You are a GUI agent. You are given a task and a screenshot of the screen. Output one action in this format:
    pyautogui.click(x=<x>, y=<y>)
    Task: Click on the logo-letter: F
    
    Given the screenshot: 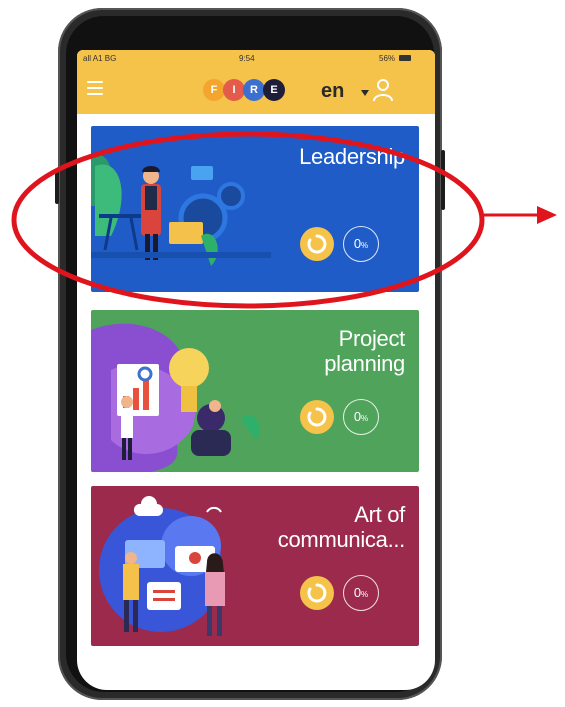 What is the action you would take?
    pyautogui.click(x=214, y=90)
    